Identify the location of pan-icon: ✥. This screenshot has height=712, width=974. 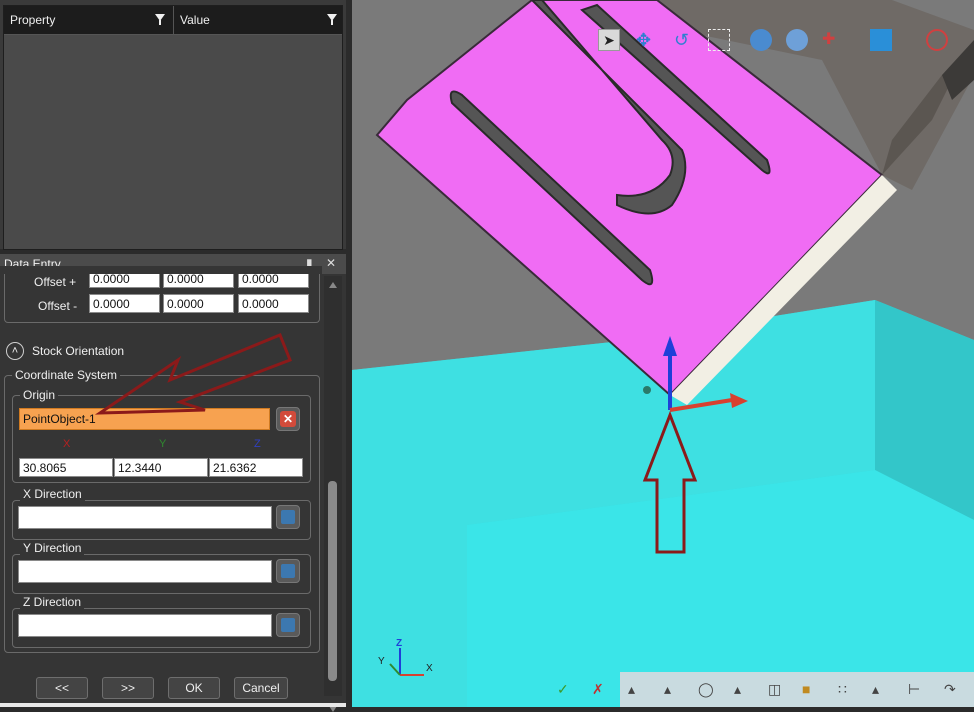
(647, 40).